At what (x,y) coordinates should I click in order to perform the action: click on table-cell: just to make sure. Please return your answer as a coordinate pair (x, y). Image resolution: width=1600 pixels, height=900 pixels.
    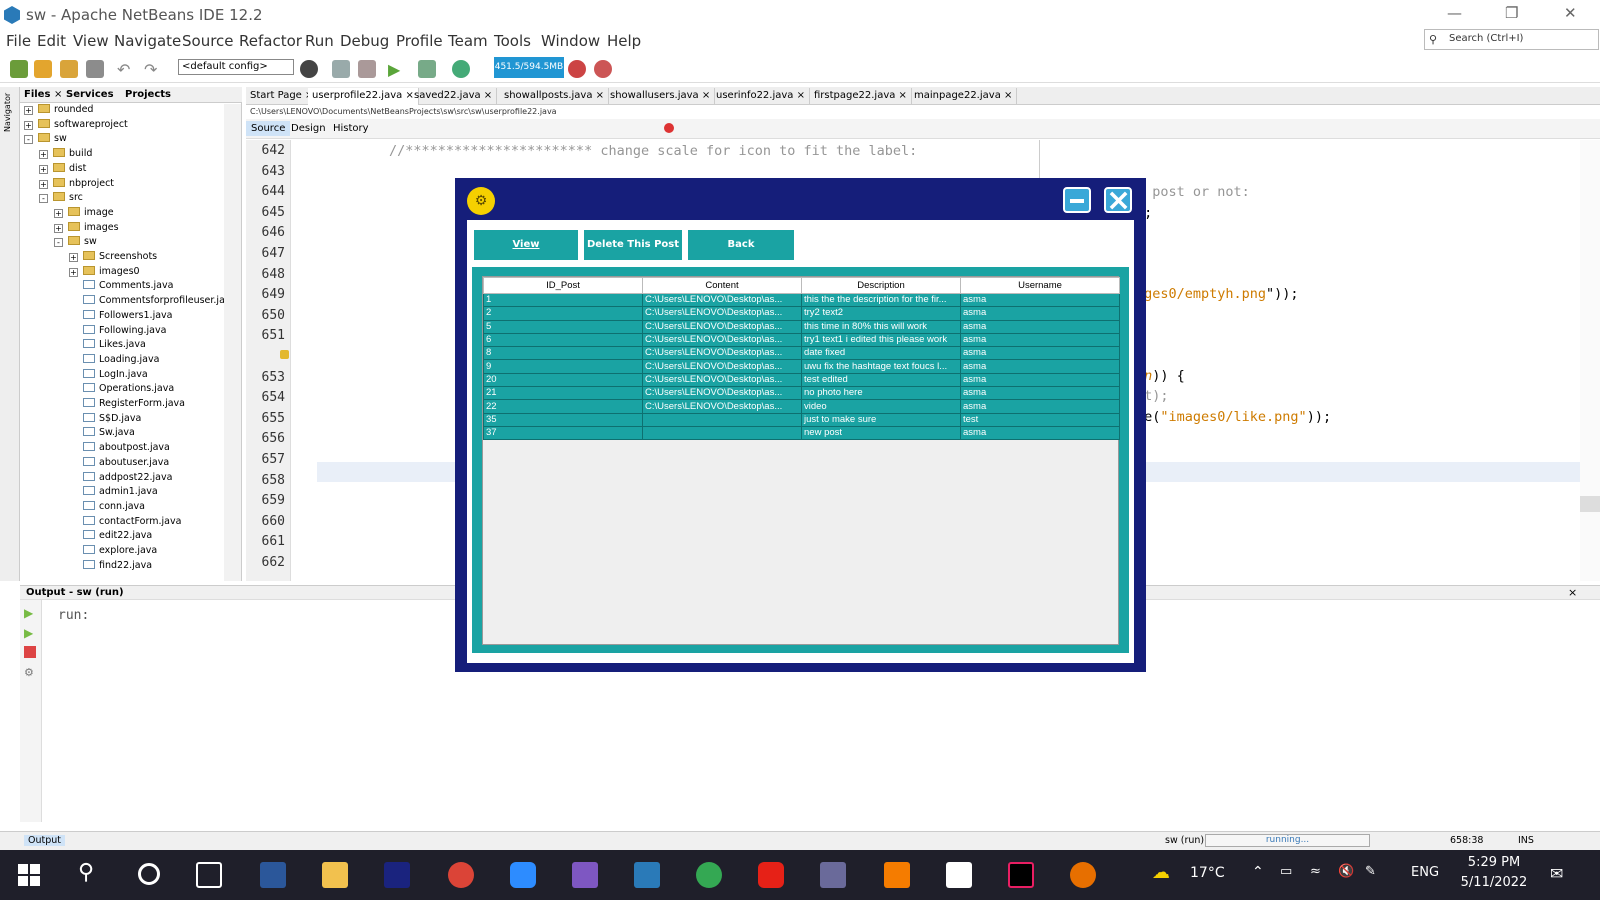
    Looking at the image, I should click on (881, 419).